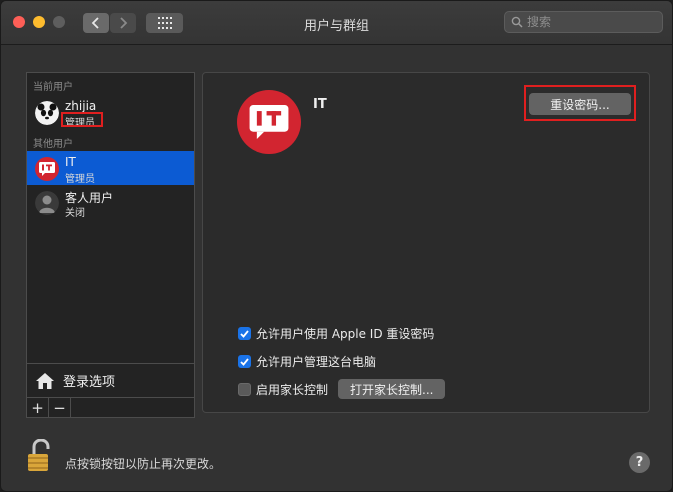  I want to click on search-icon, so click(517, 22).